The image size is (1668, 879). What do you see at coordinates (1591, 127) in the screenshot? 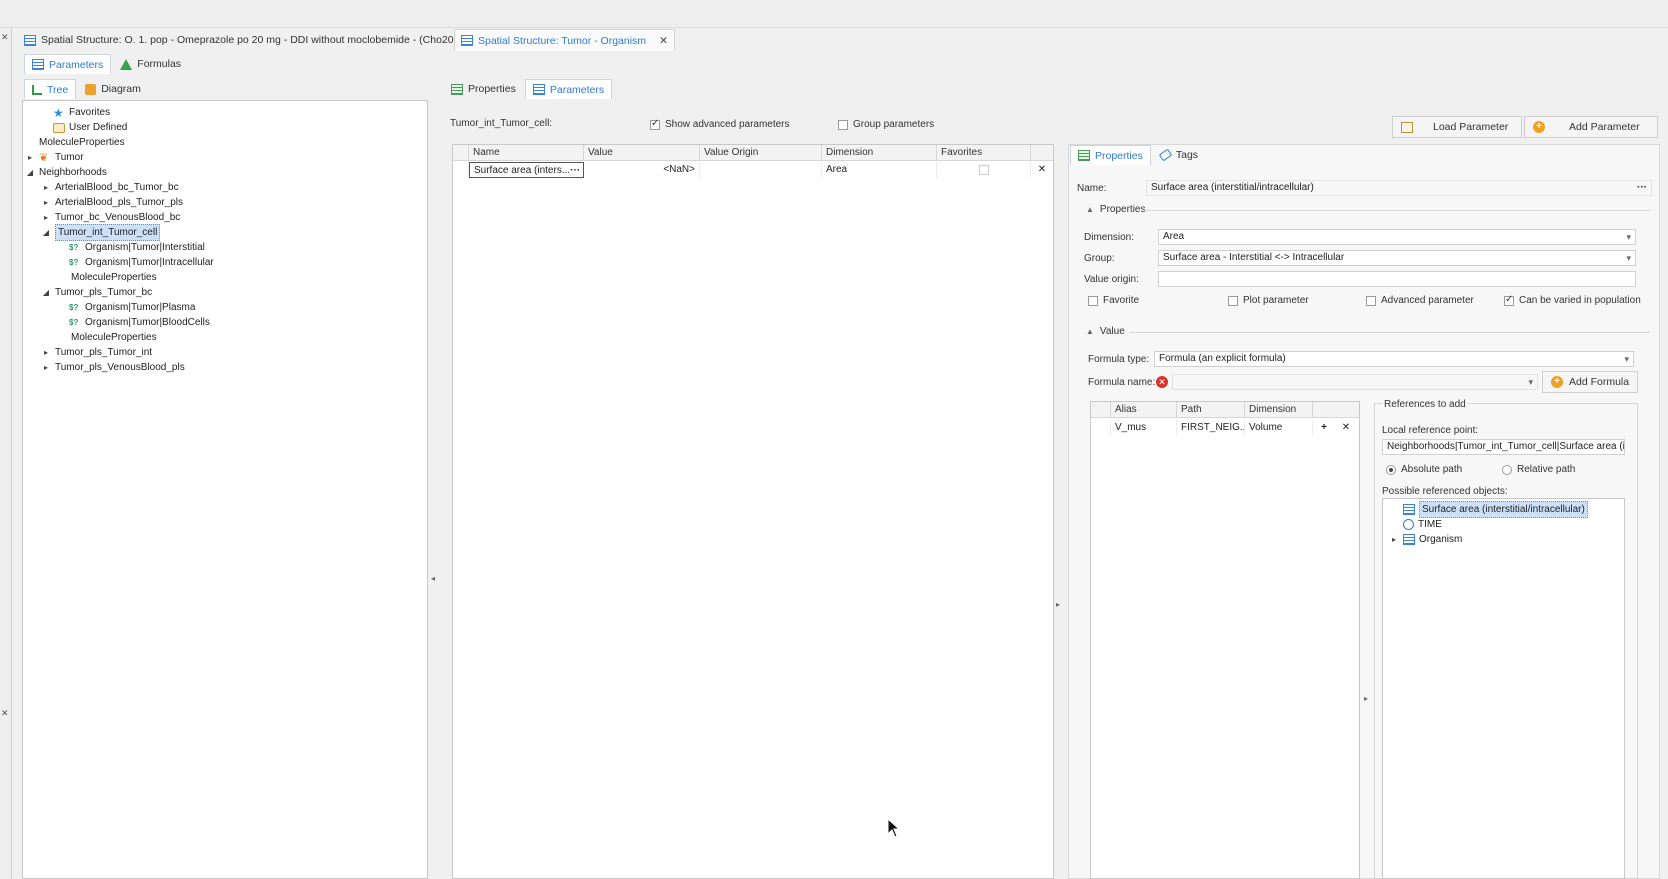
I see `add-parameter-button: + Add Parameter` at bounding box center [1591, 127].